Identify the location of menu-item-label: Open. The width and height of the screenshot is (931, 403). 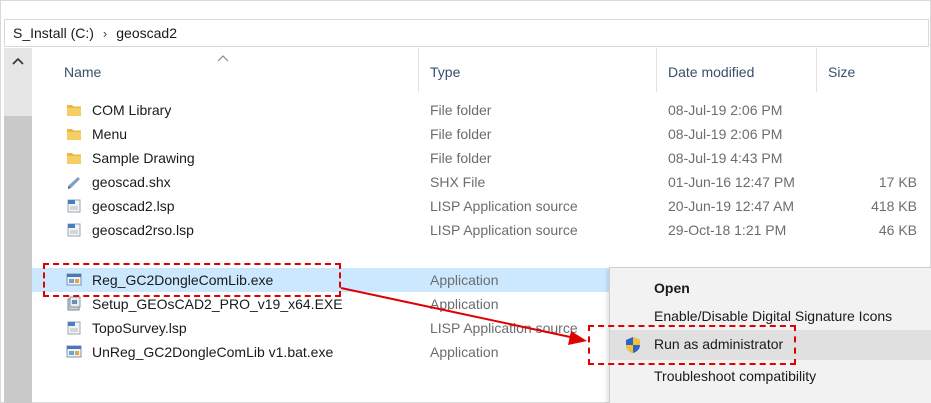
(672, 288).